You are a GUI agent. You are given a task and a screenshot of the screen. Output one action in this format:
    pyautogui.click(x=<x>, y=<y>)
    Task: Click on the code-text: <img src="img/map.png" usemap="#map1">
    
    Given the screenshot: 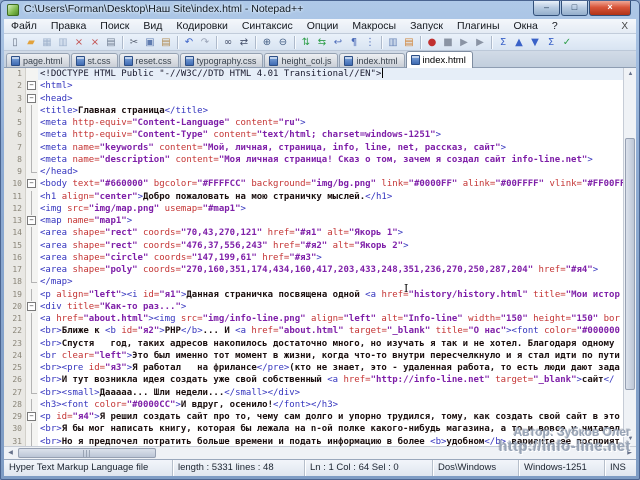 What is the action you would take?
    pyautogui.click(x=330, y=209)
    